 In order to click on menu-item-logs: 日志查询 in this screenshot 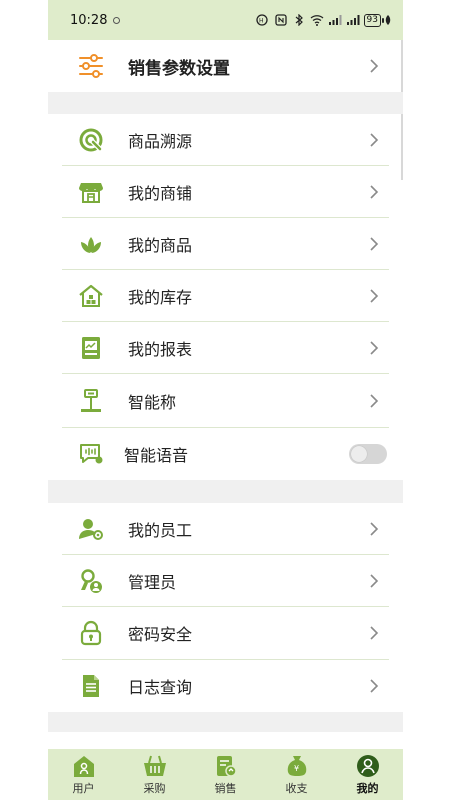, I will do `click(225, 686)`.